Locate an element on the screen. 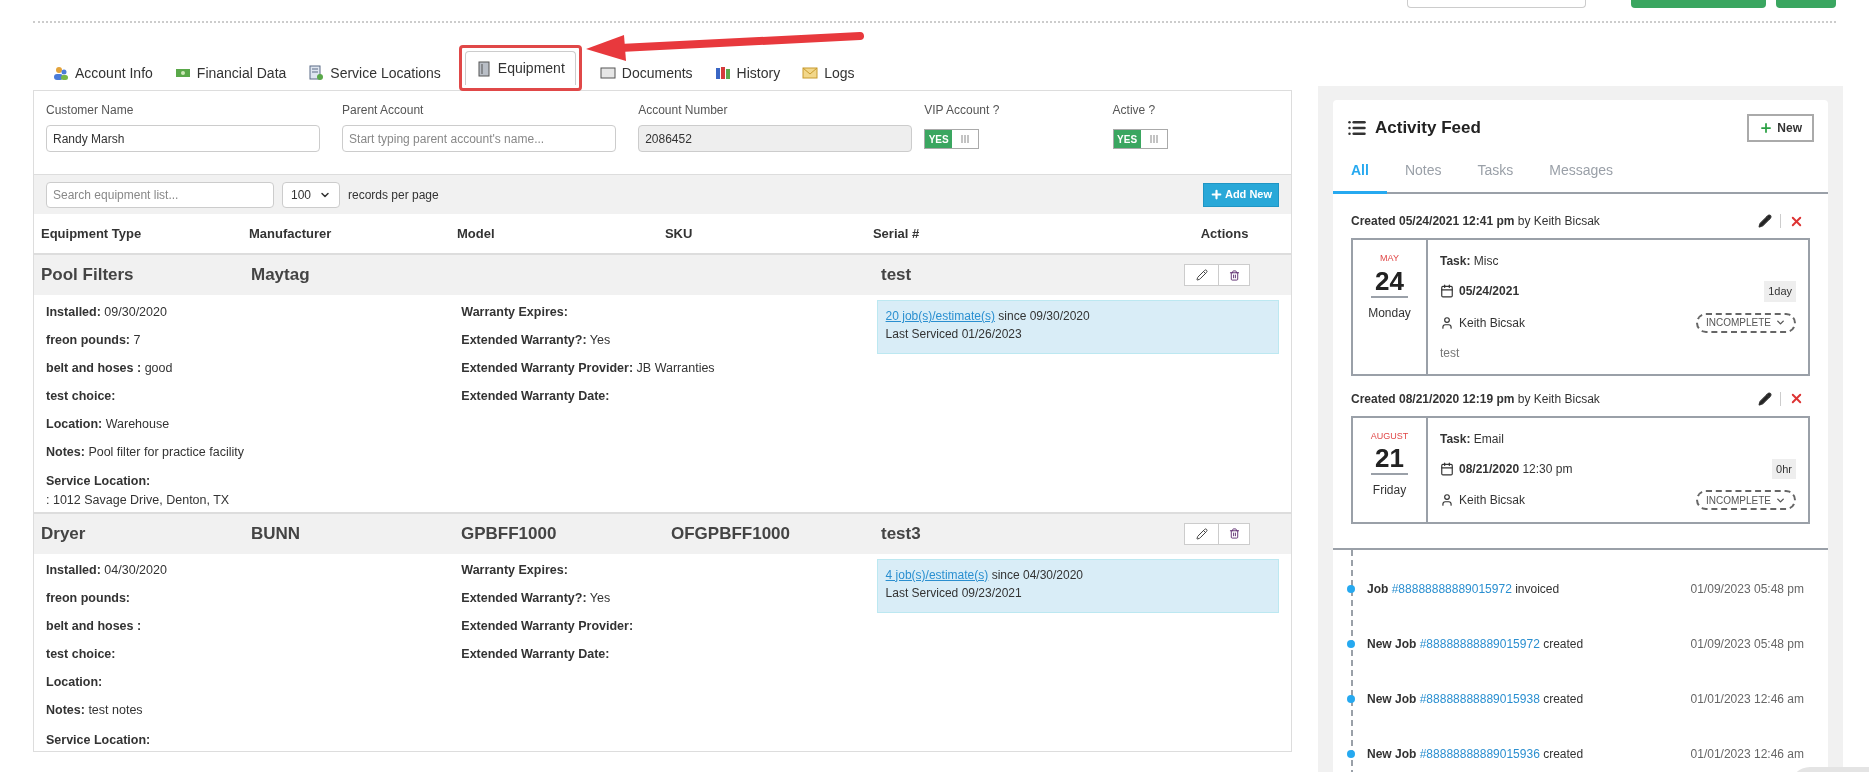  tab: History is located at coordinates (747, 73).